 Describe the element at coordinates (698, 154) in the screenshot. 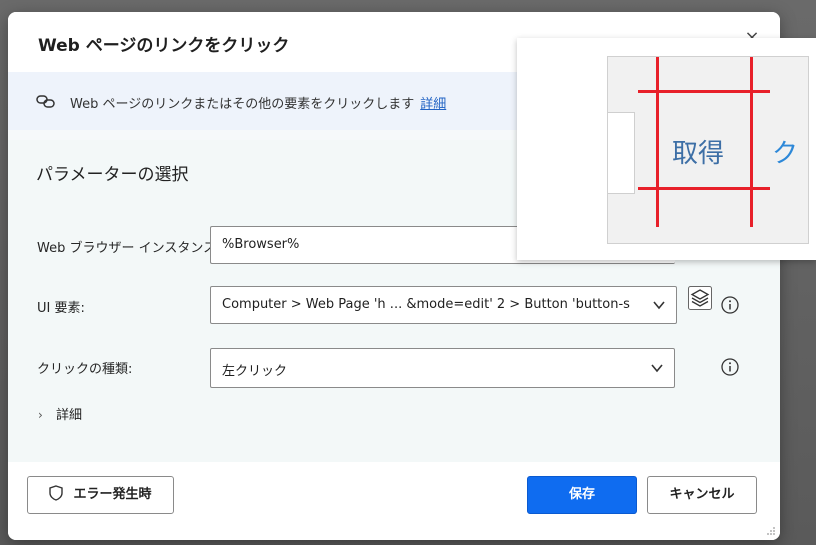

I see `preview-button-text: 取得` at that location.